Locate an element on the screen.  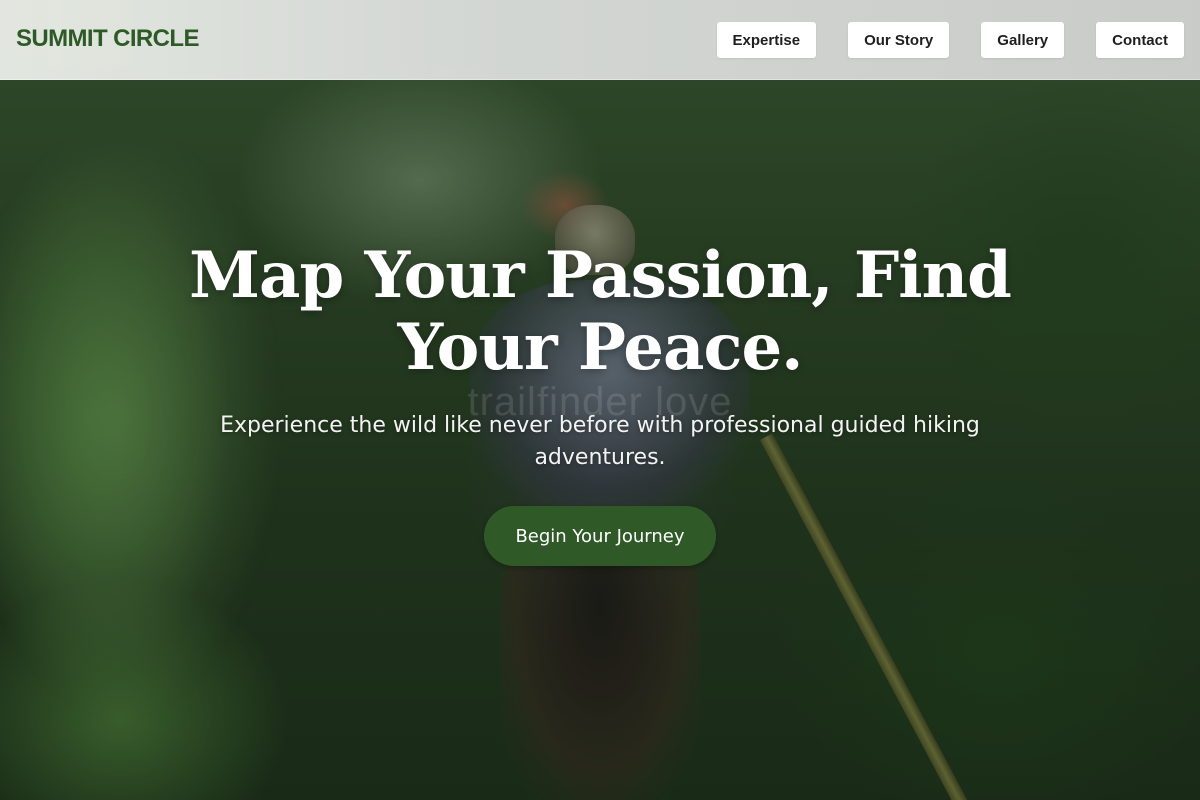
nav-expertise-button: Expertise is located at coordinates (766, 40).